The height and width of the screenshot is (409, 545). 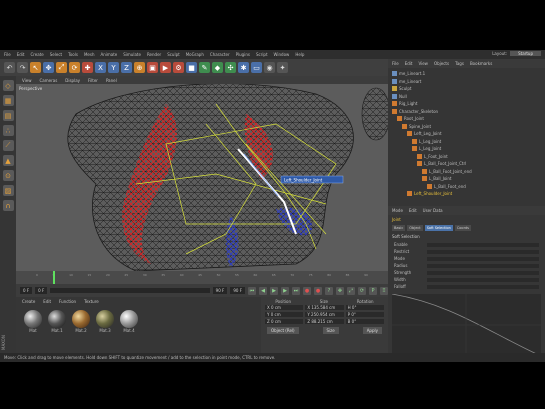 I want to click on objects-menu-file: File, so click(x=395, y=63).